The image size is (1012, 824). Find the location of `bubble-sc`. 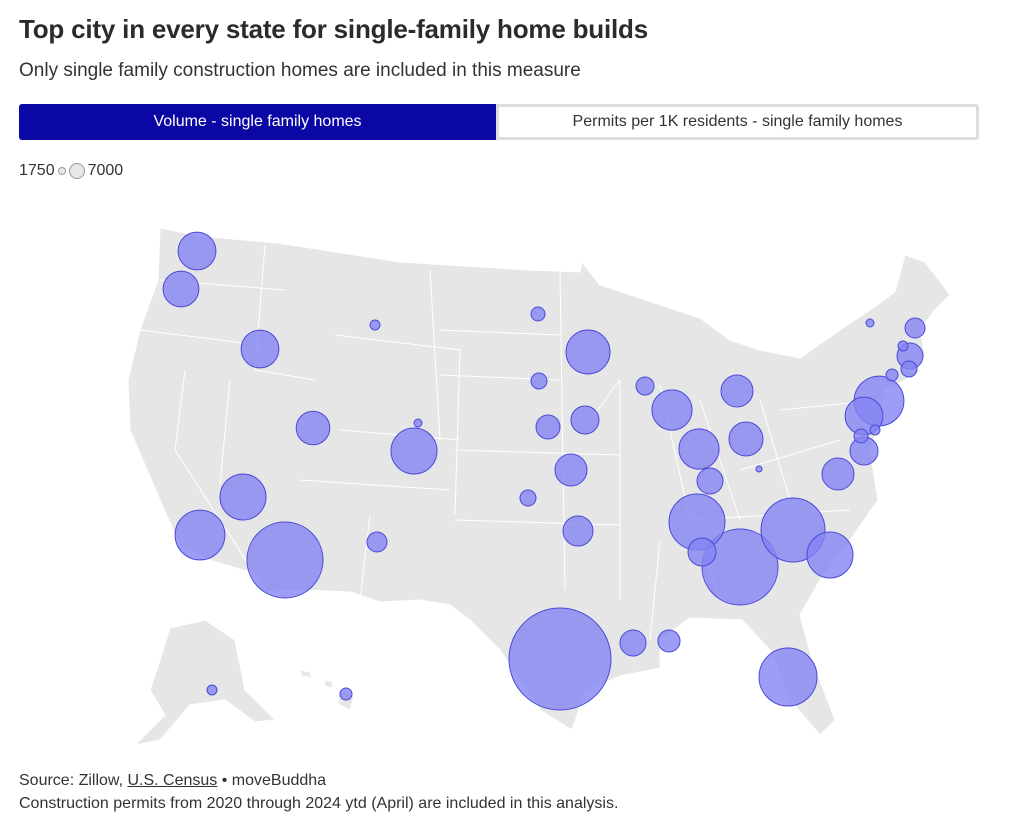

bubble-sc is located at coordinates (830, 555).